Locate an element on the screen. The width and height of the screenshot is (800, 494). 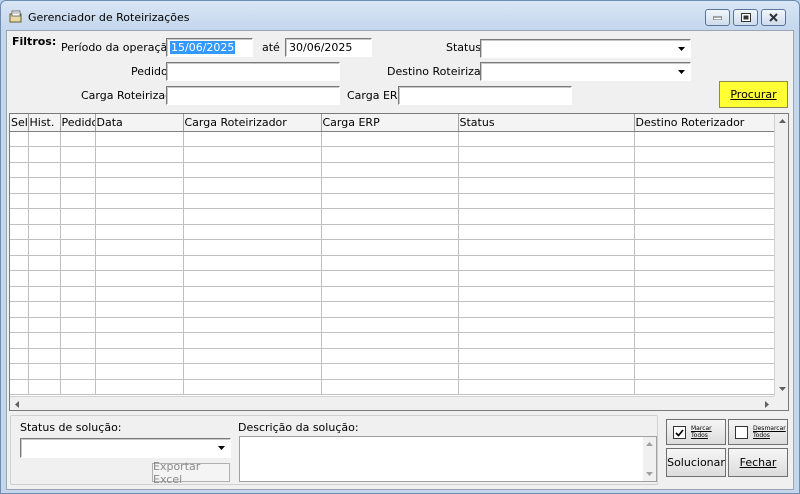
column-header-sel: Sel. is located at coordinates (19, 123).